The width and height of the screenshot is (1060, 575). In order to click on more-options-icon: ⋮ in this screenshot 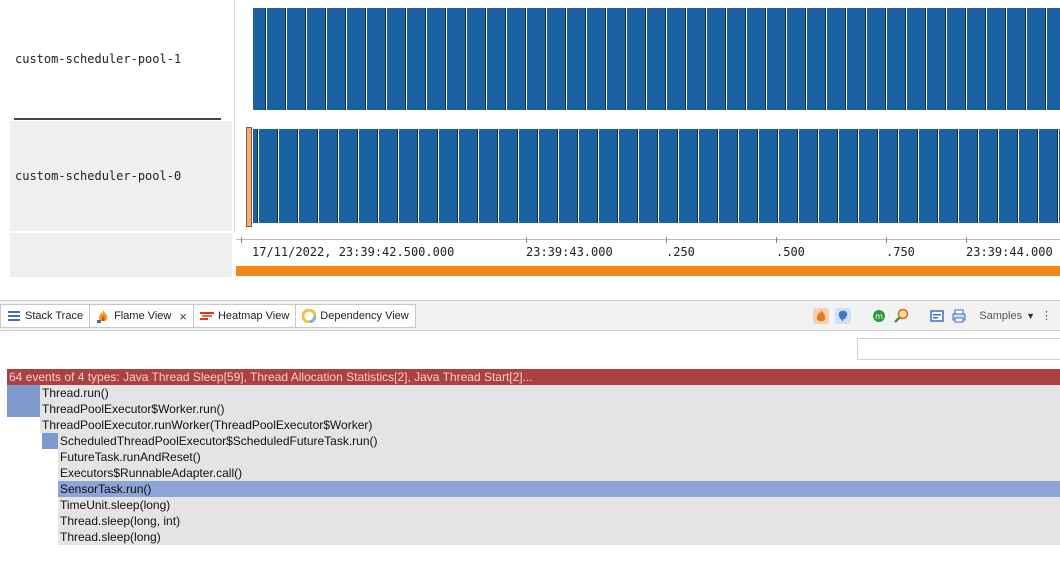, I will do `click(1046, 316)`.